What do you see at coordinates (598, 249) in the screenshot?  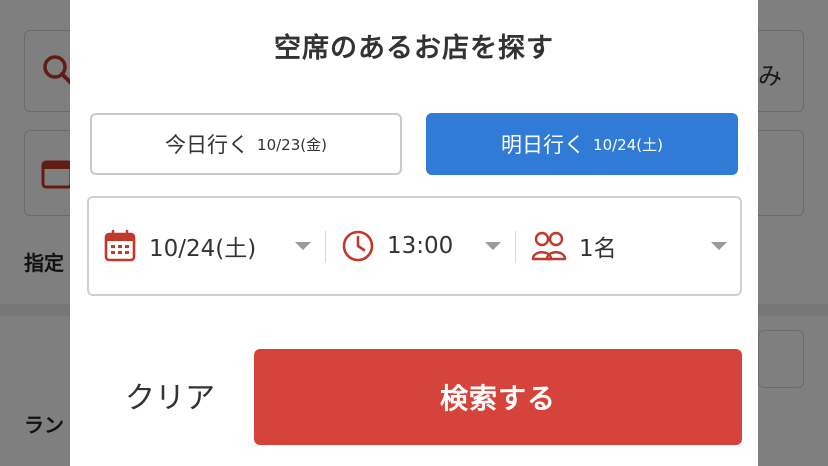 I see `party-size-value: 1名` at bounding box center [598, 249].